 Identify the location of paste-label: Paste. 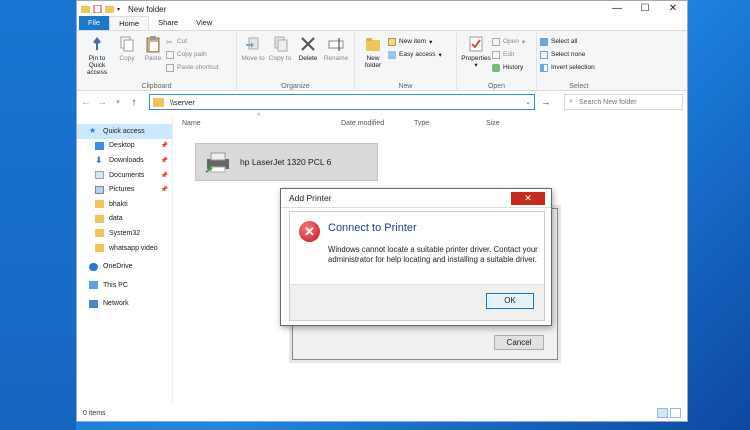
(153, 58).